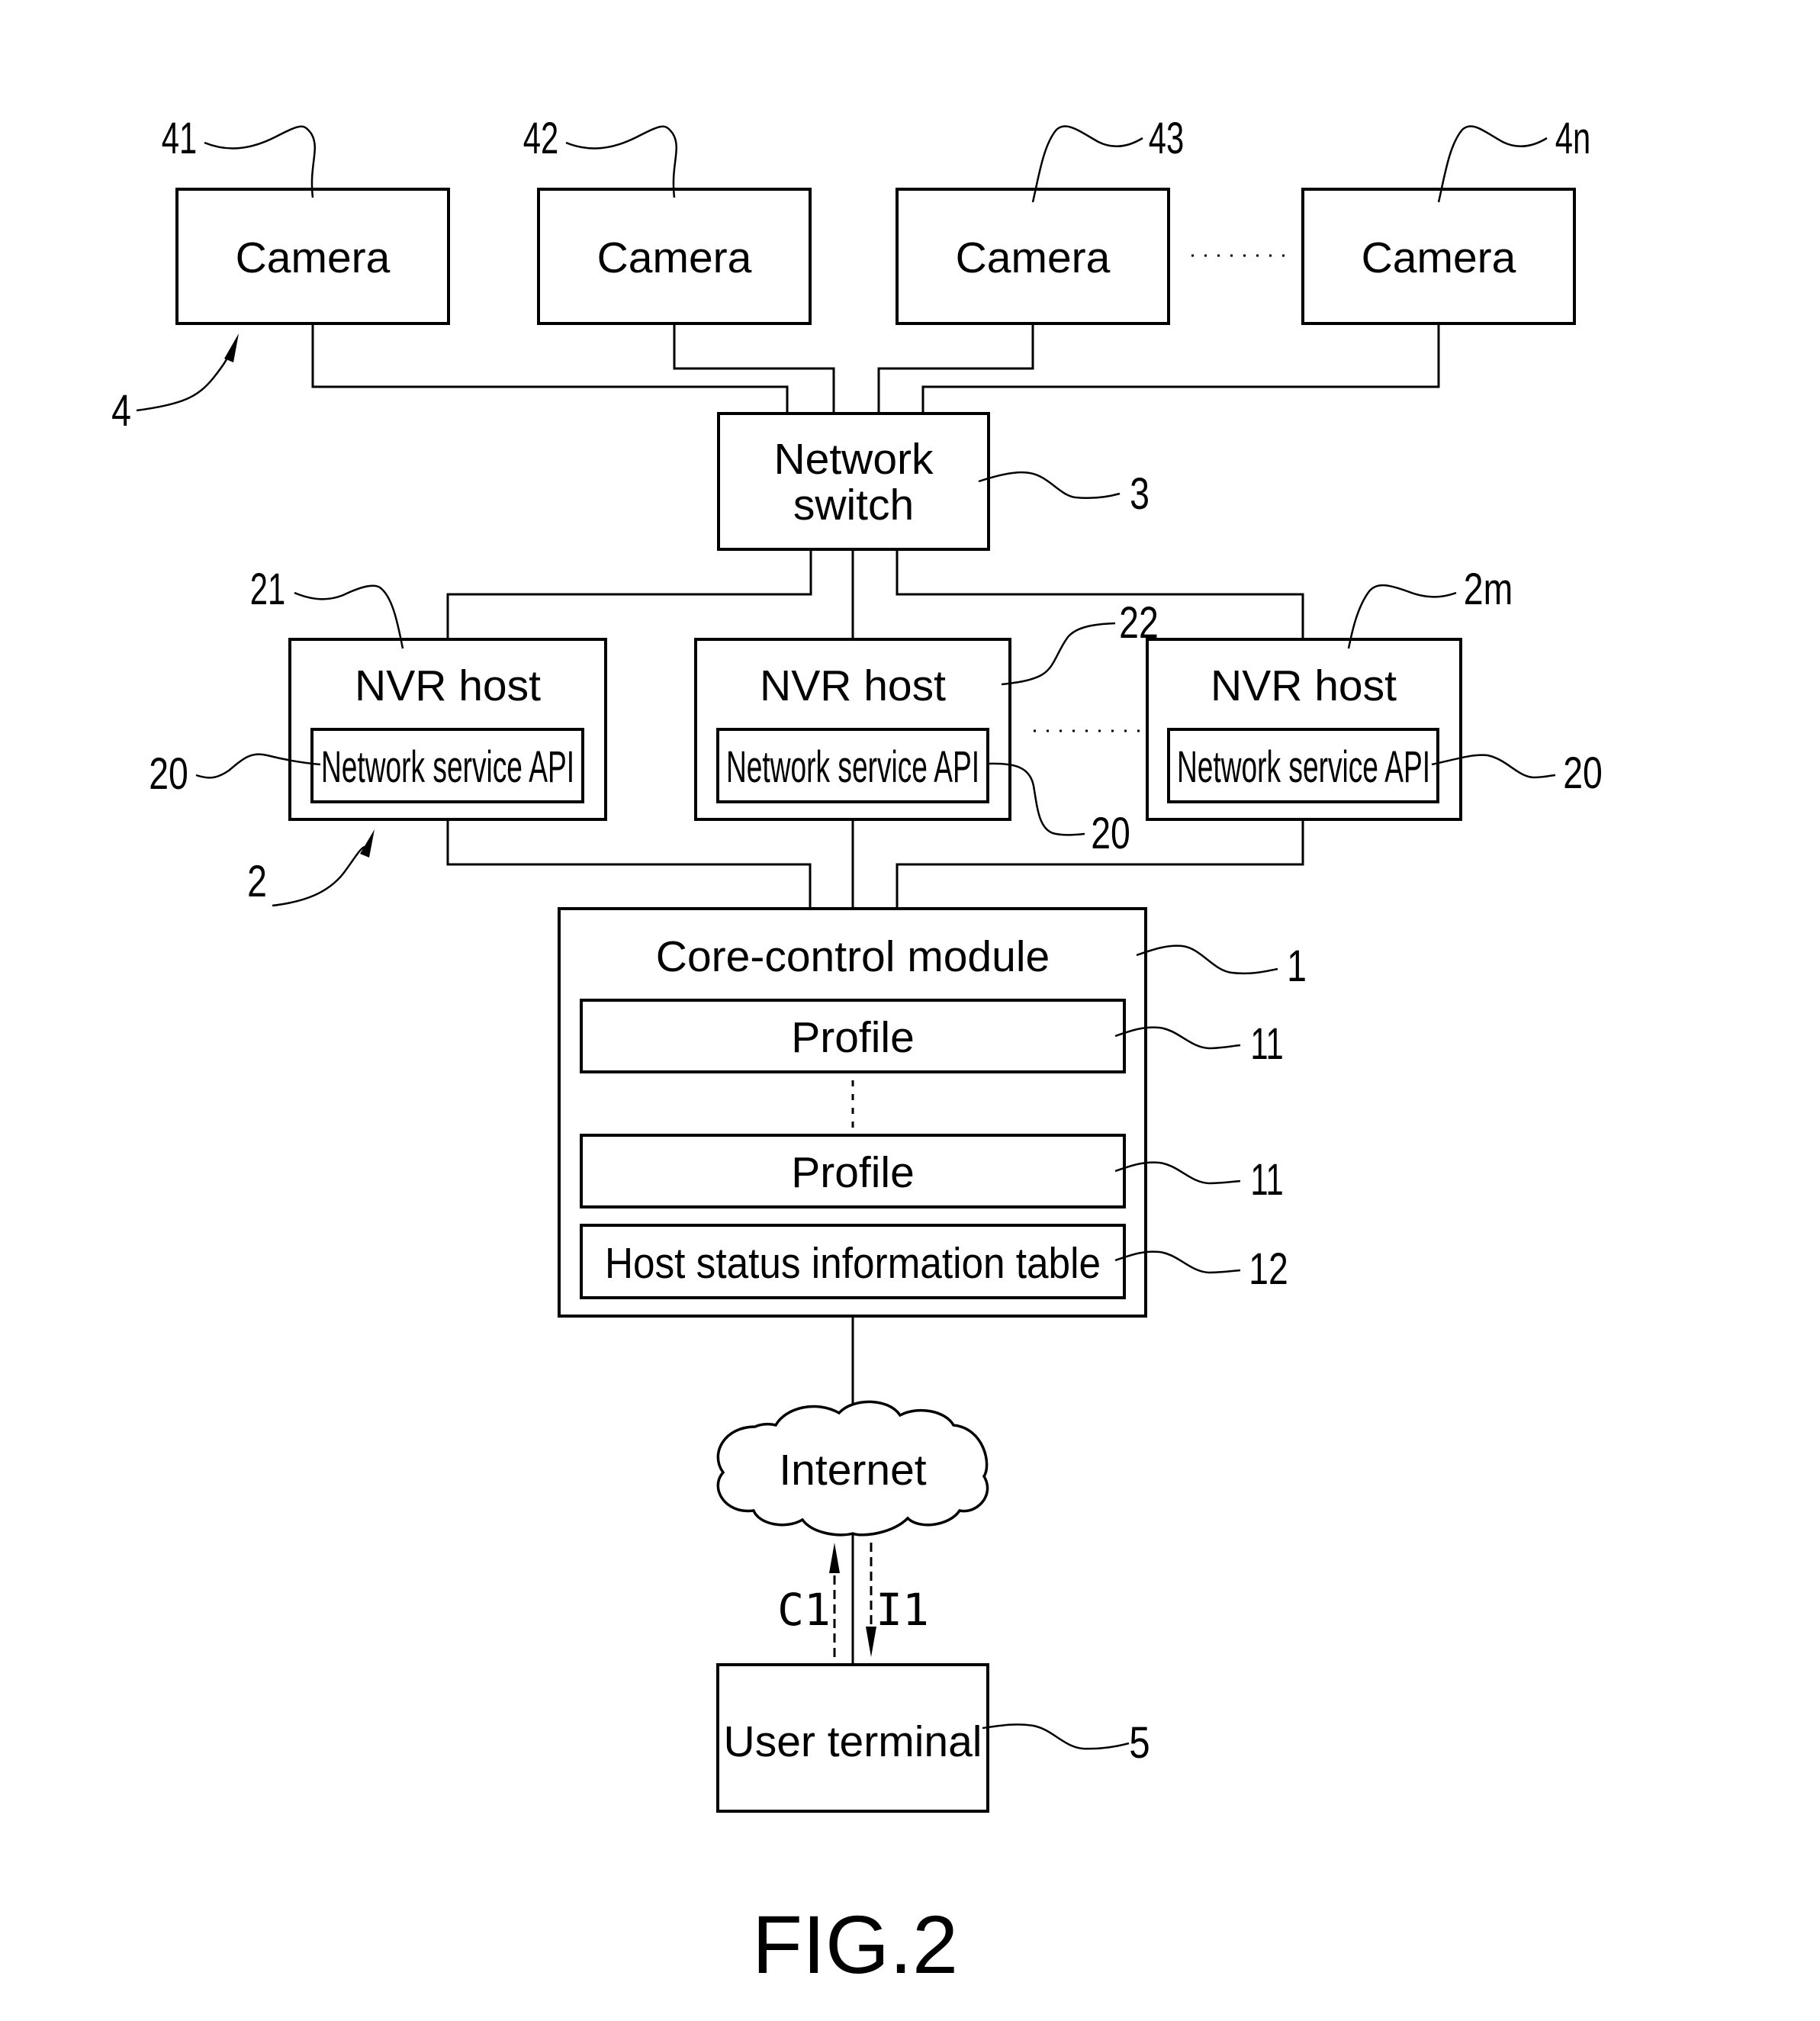 Image resolution: width=1820 pixels, height=2021 pixels. Describe the element at coordinates (540, 138) in the screenshot. I see `ref-42: 42` at that location.